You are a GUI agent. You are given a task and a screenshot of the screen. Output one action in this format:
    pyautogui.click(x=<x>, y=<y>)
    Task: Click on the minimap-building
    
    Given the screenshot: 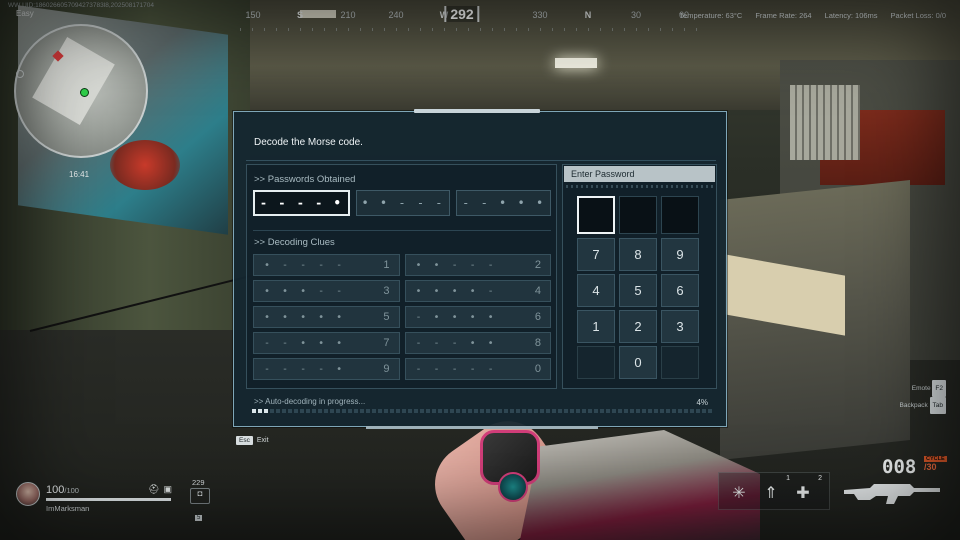 What is the action you would take?
    pyautogui.click(x=73, y=81)
    